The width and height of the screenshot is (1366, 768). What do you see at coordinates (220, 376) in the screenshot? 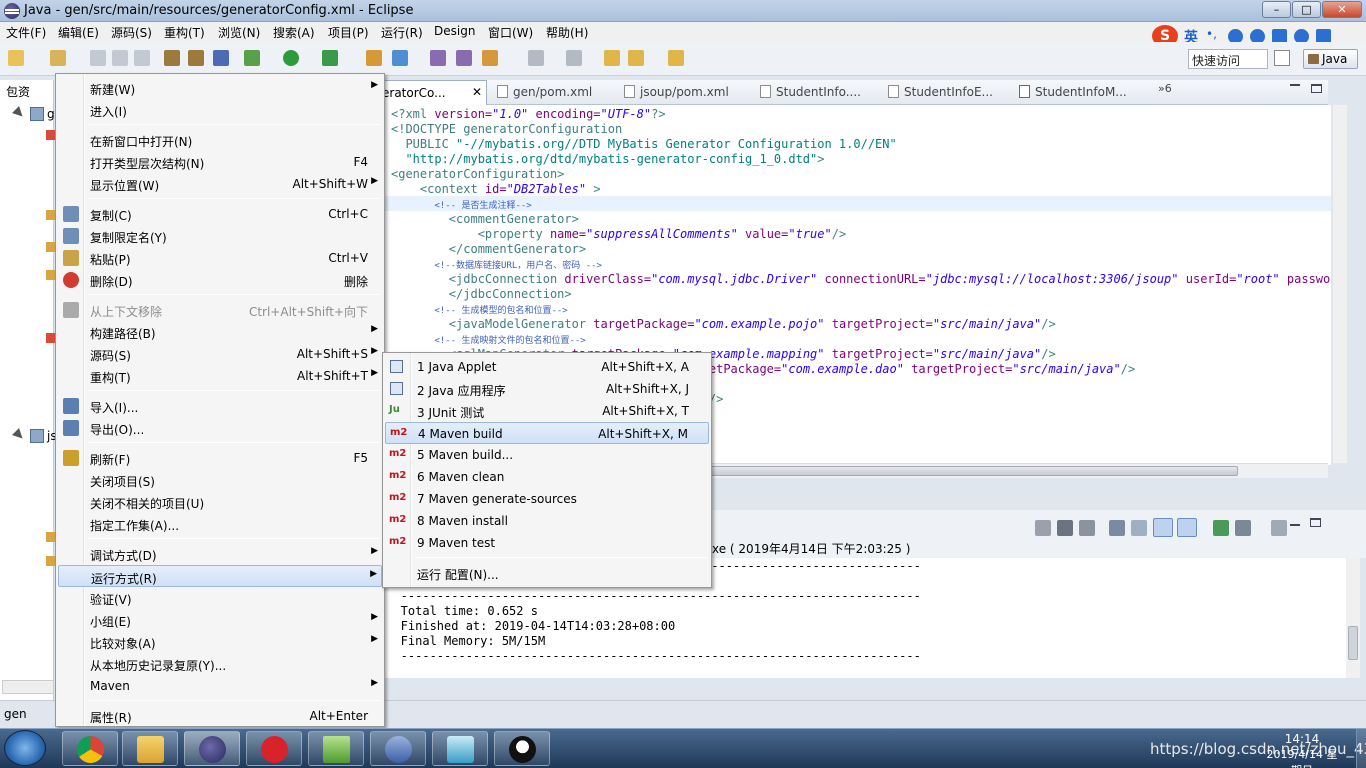
I see `context-menu-item: 重构(T) Alt+Shift+T ▶` at bounding box center [220, 376].